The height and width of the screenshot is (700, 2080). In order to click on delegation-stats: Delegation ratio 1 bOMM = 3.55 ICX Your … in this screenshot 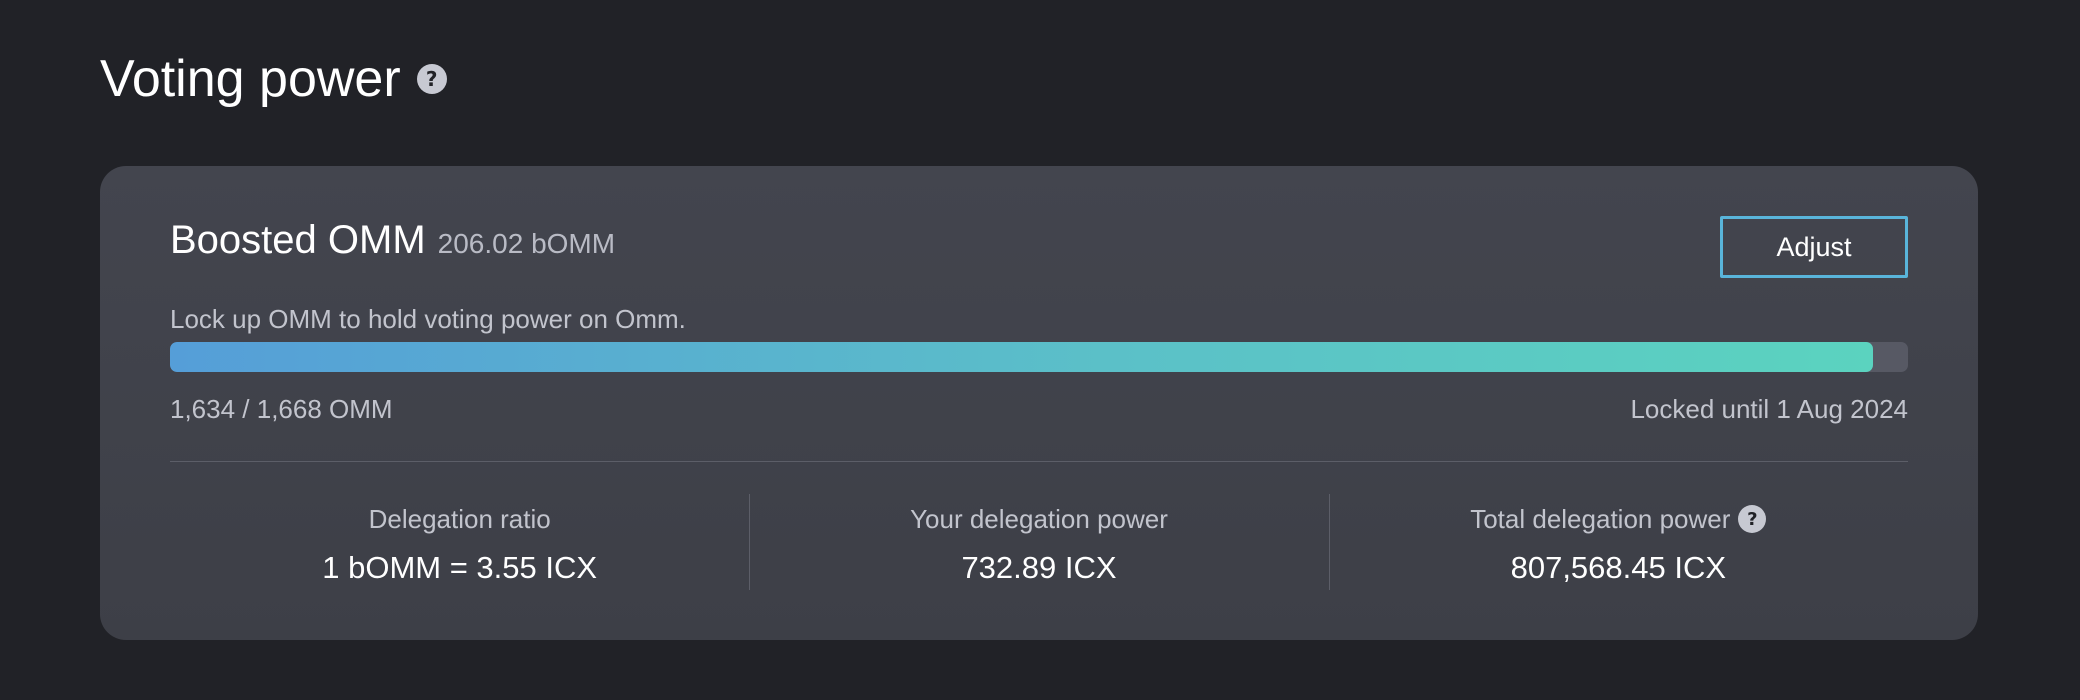, I will do `click(1039, 542)`.